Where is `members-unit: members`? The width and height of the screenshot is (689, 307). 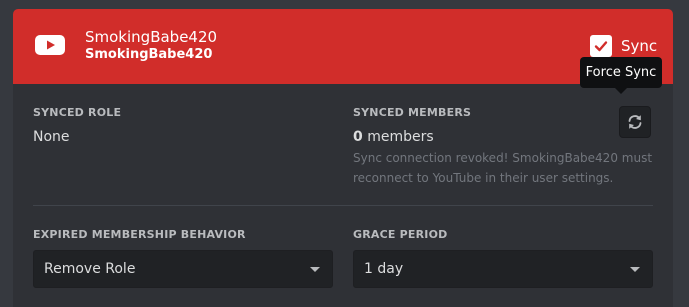 members-unit: members is located at coordinates (400, 137).